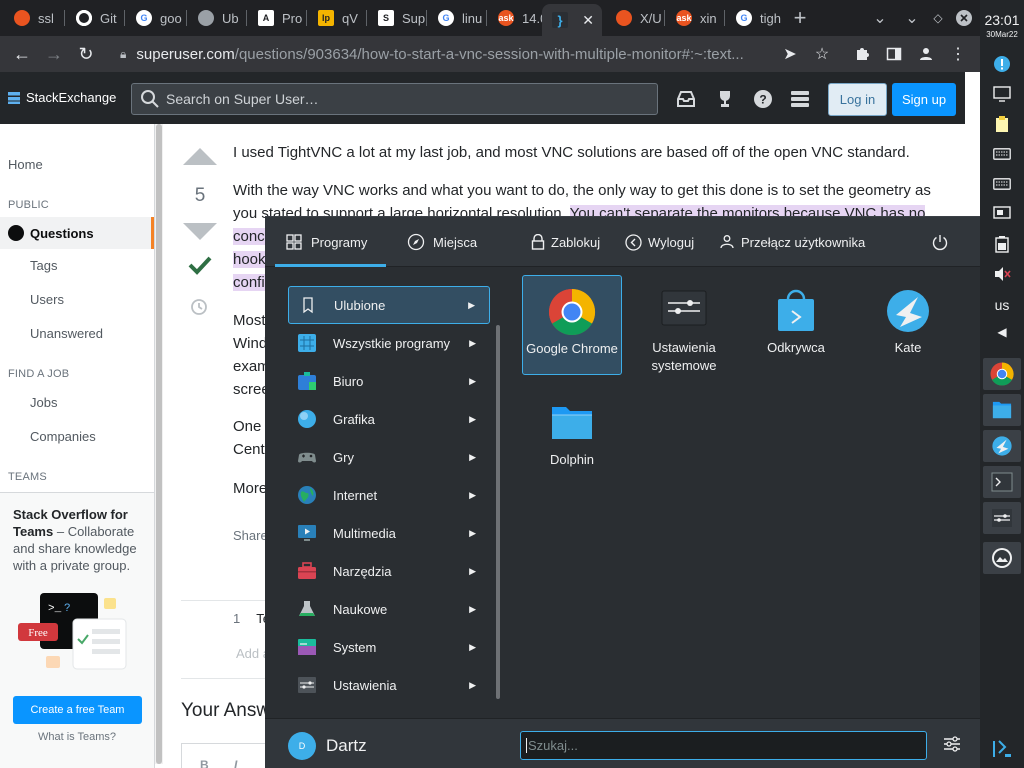 The width and height of the screenshot is (1024, 768). What do you see at coordinates (912, 18) in the screenshot?
I see `minimize-icon: ⌄` at bounding box center [912, 18].